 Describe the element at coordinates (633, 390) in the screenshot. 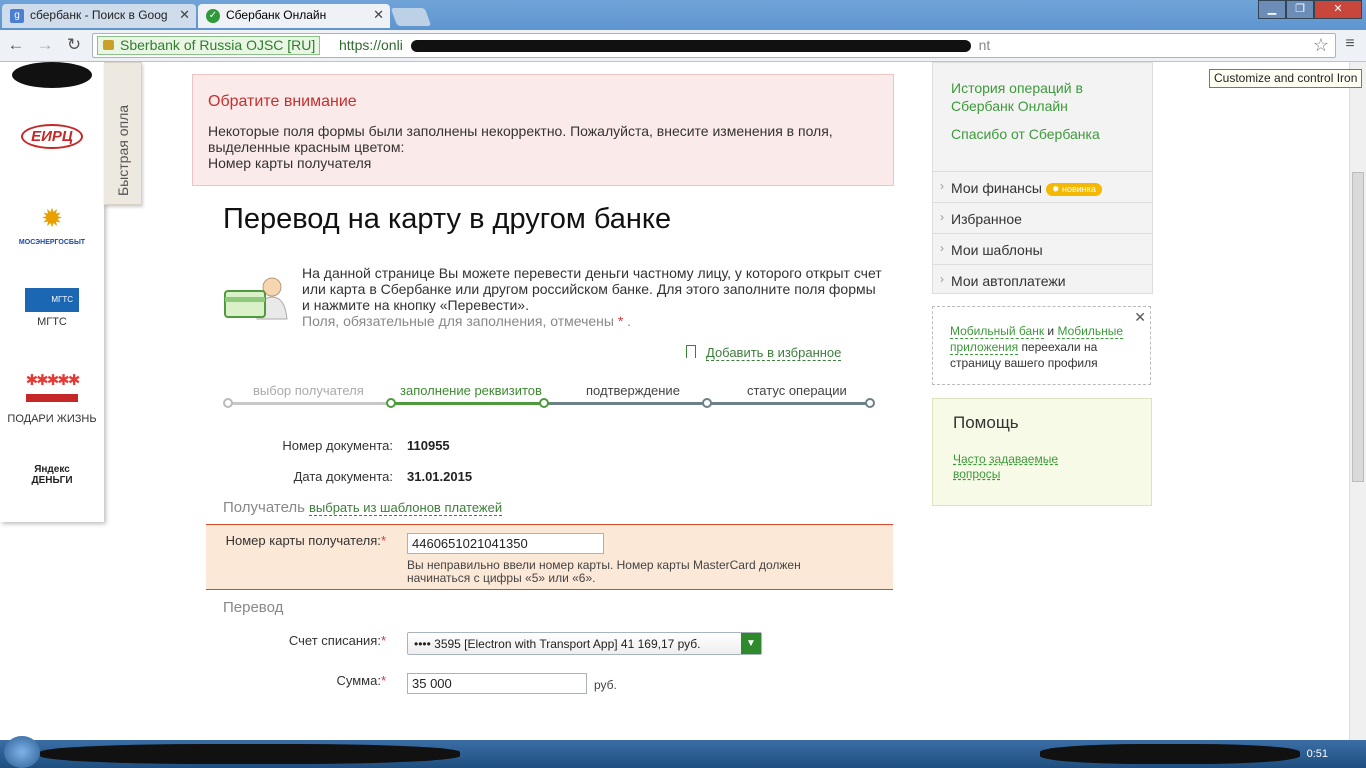

I see `step-confirmation: подтверждение` at that location.